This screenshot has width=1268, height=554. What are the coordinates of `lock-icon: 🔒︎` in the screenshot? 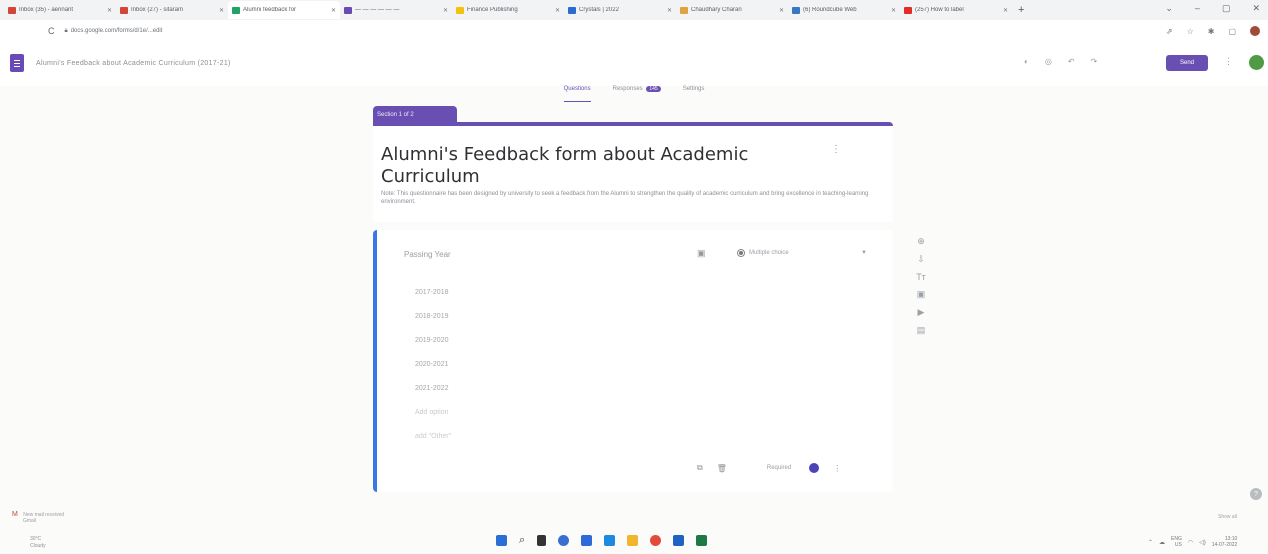 It's located at (66, 30).